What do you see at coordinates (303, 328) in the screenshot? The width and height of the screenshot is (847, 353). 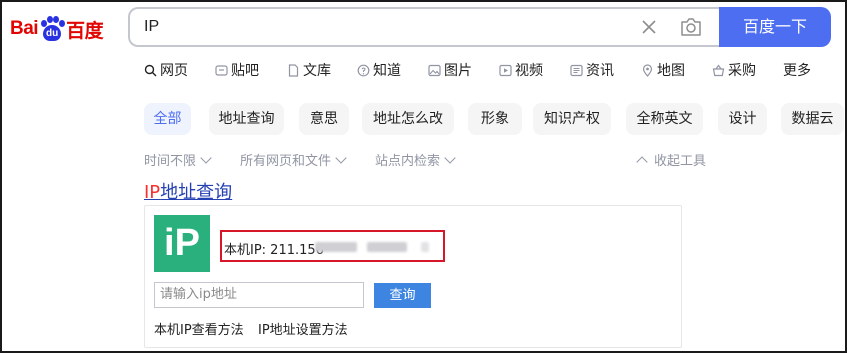 I see `ip-settings-help-link: IP地址设置方法` at bounding box center [303, 328].